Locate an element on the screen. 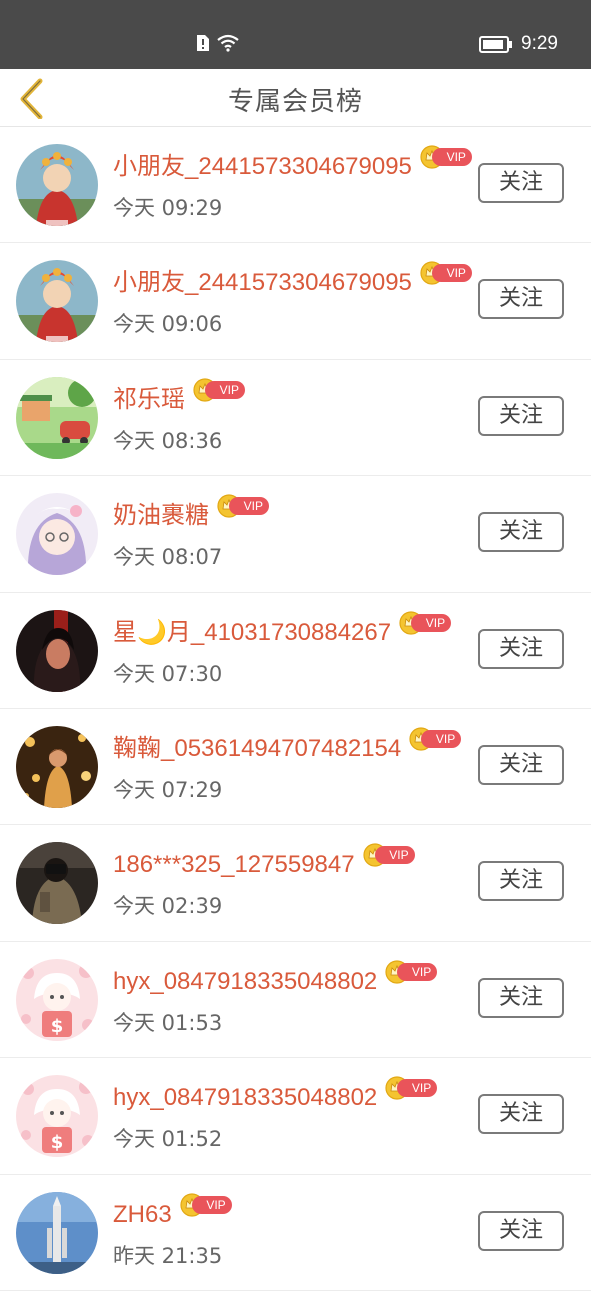 The image size is (591, 1291). member-time: 今天 09:29 is located at coordinates (168, 208).